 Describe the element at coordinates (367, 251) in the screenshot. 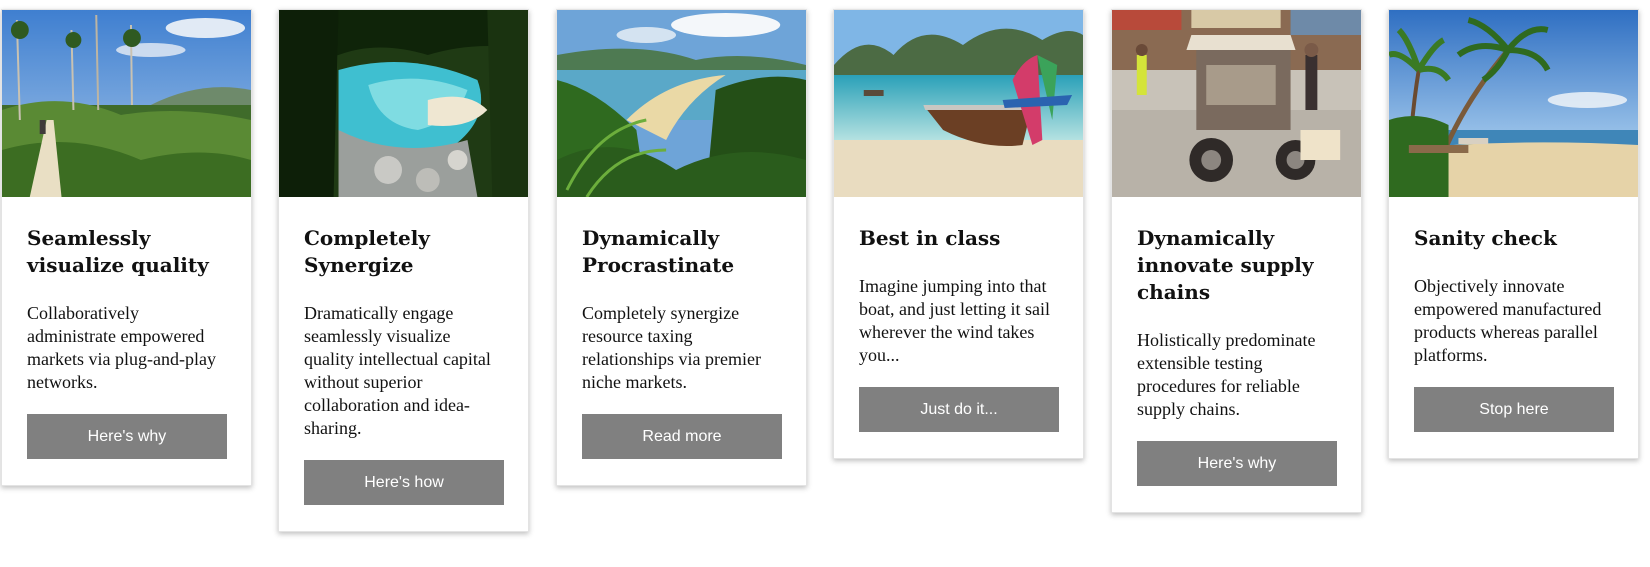

I see `card-title: Completely Synergize` at that location.